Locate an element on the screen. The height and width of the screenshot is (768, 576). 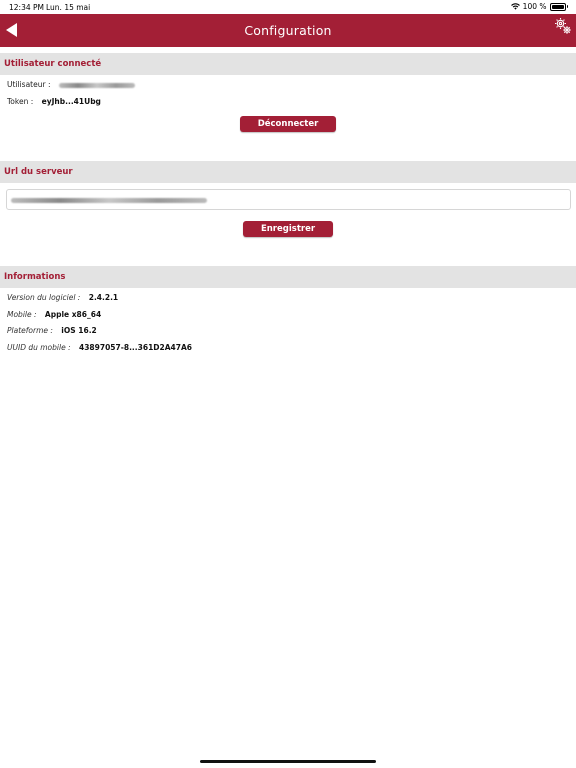
status-time: 12:34 PM is located at coordinates (26, 7).